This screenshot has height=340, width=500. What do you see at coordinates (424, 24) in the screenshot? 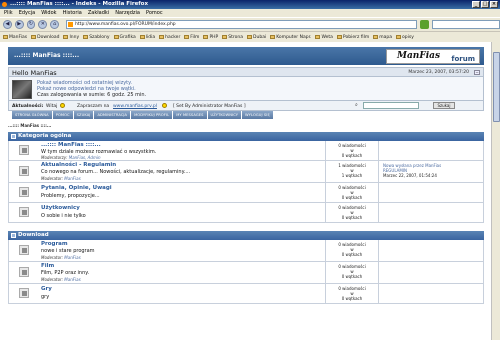
I see `go-button` at bounding box center [424, 24].